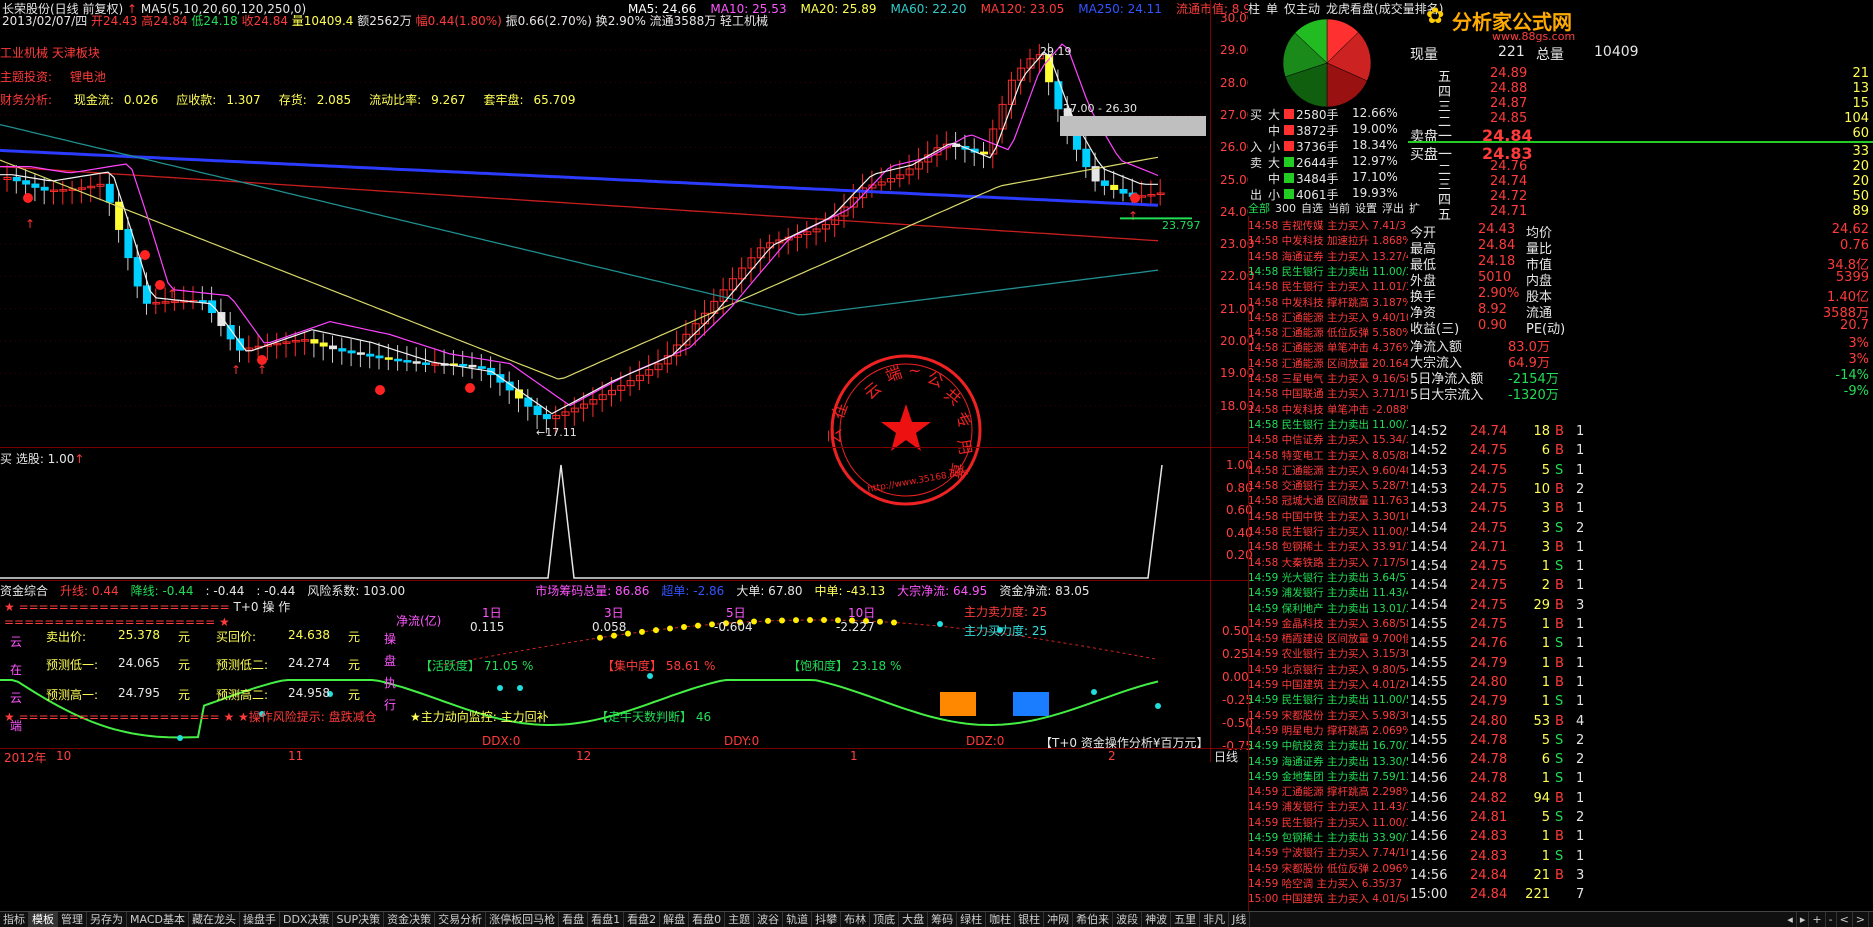 This screenshot has height=927, width=1873. What do you see at coordinates (1328, 470) in the screenshot?
I see `deal-row: 14:58 汇通能源 主力买入 9.60/40` at bounding box center [1328, 470].